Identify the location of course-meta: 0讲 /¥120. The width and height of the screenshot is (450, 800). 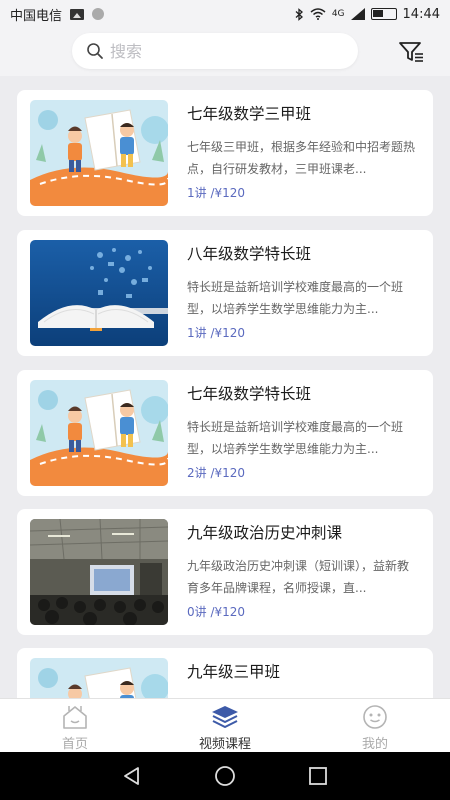
(216, 612).